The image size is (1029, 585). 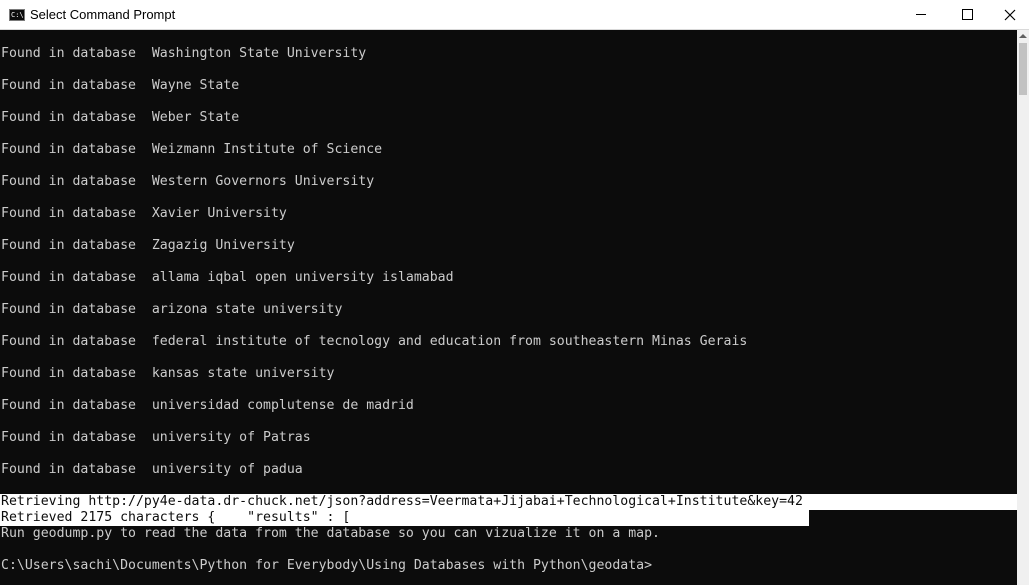 What do you see at coordinates (1023, 69) in the screenshot?
I see `scroll-thumb` at bounding box center [1023, 69].